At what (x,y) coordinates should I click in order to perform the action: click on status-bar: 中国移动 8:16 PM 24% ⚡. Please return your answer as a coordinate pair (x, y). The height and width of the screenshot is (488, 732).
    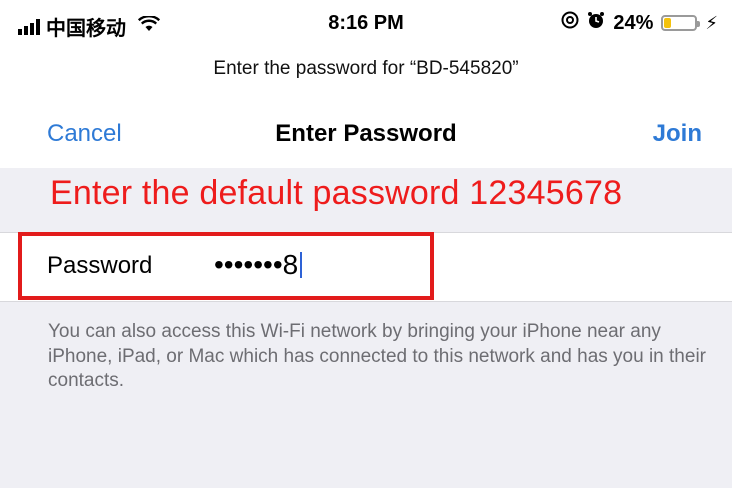
    Looking at the image, I should click on (366, 25).